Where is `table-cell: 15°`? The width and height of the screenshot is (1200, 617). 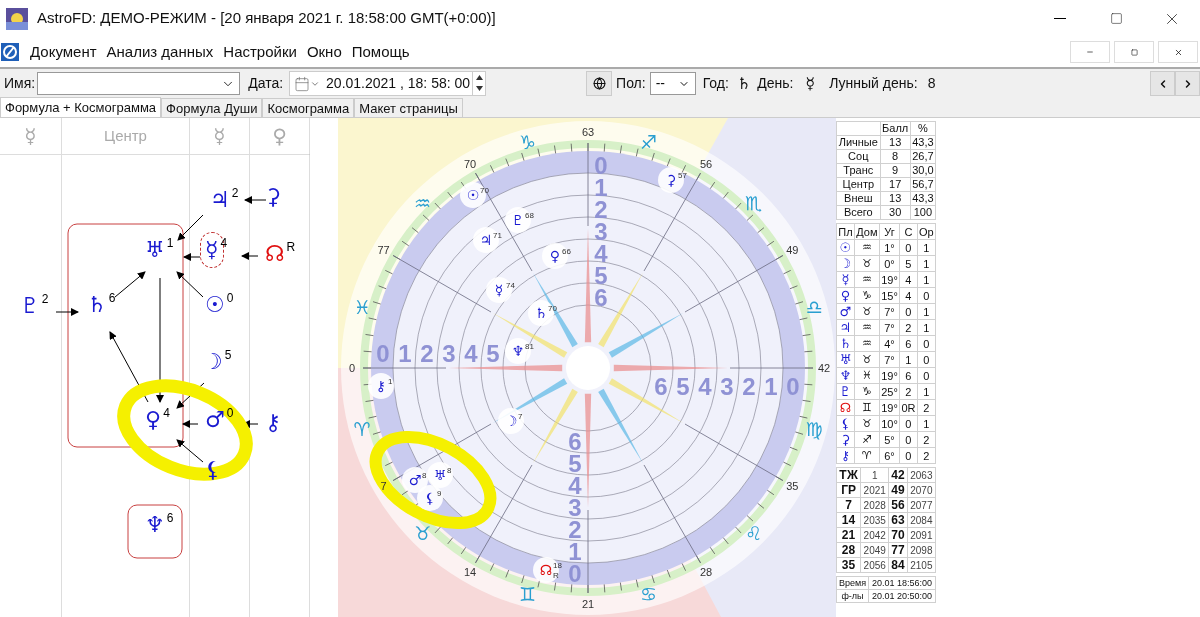 table-cell: 15° is located at coordinates (889, 295).